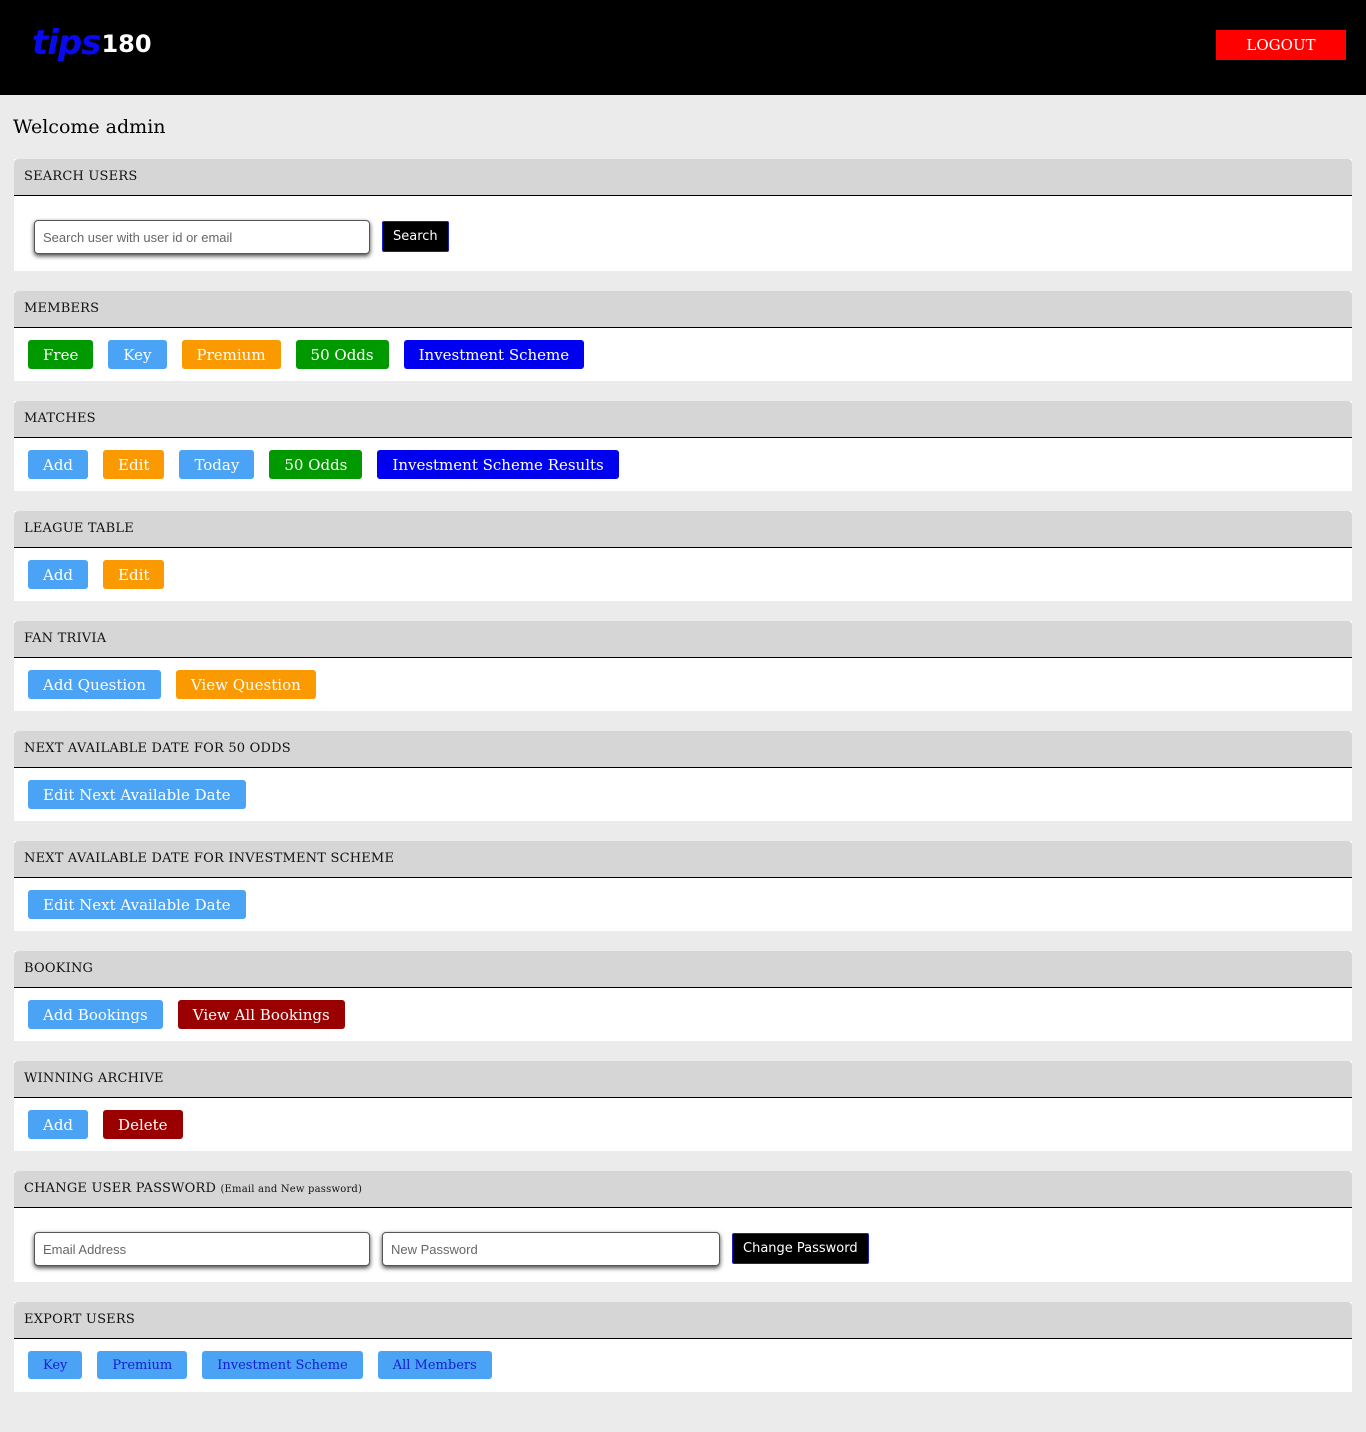 This screenshot has width=1366, height=1432. I want to click on fan-trivia-panel: FAN TRIVIA Add Question View Question, so click(683, 666).